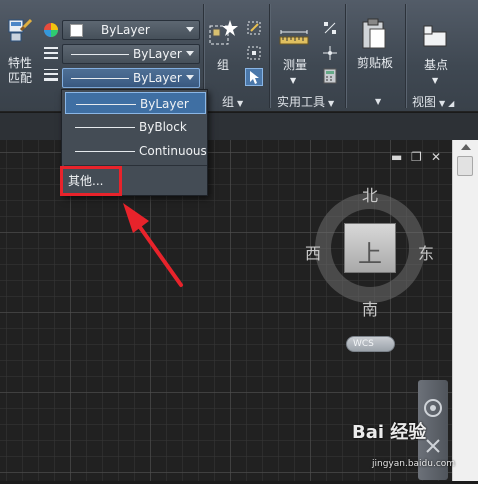  What do you see at coordinates (435, 36) in the screenshot?
I see `basepoint-icon` at bounding box center [435, 36].